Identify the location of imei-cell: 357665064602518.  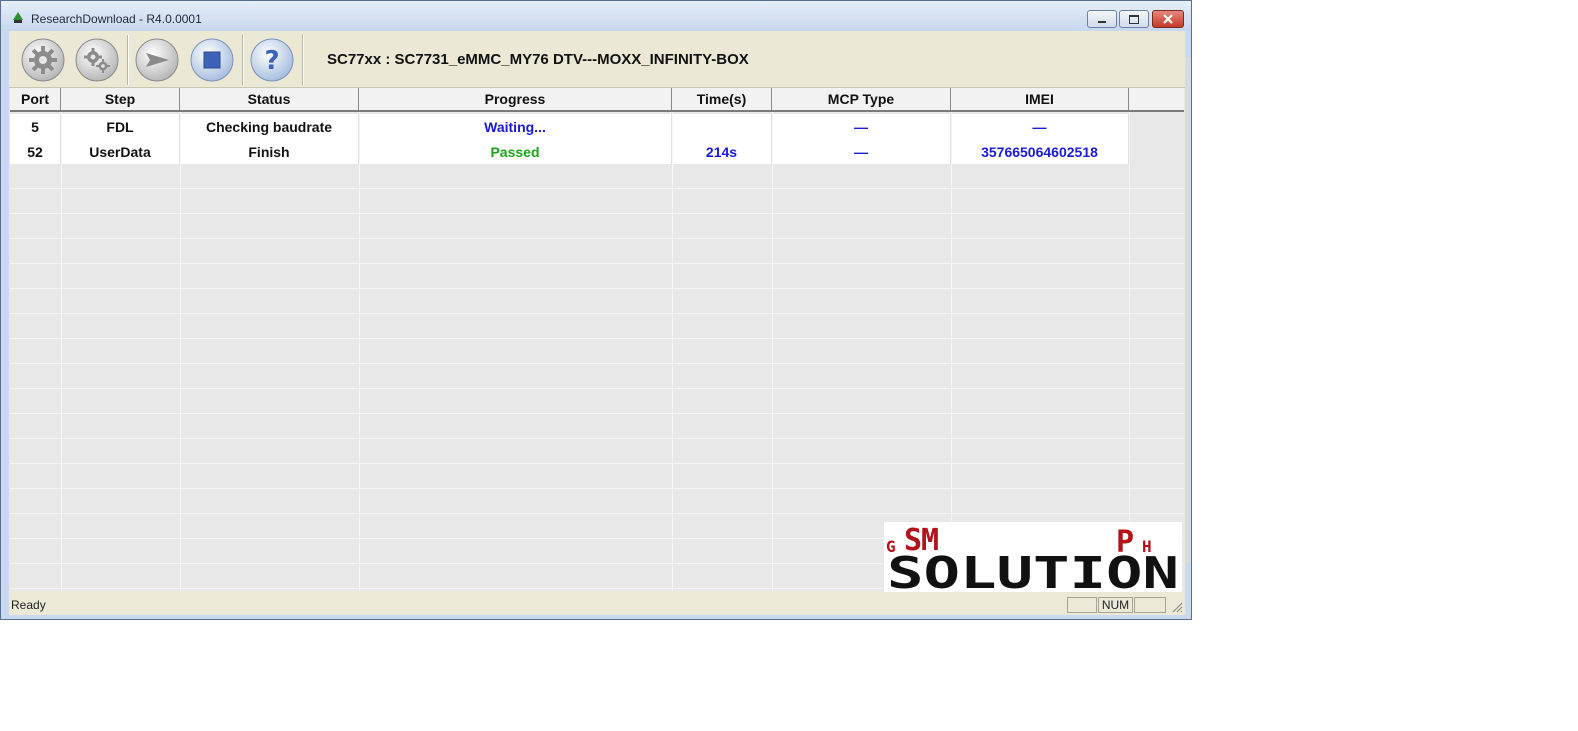
(1040, 151).